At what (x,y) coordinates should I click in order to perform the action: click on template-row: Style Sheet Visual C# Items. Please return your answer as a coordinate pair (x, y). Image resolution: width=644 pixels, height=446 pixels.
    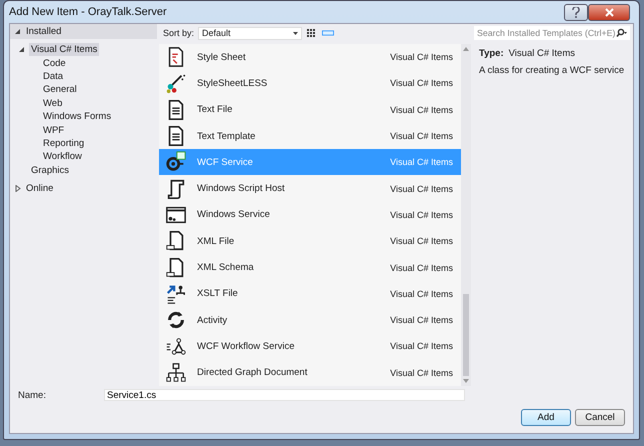
    Looking at the image, I should click on (310, 57).